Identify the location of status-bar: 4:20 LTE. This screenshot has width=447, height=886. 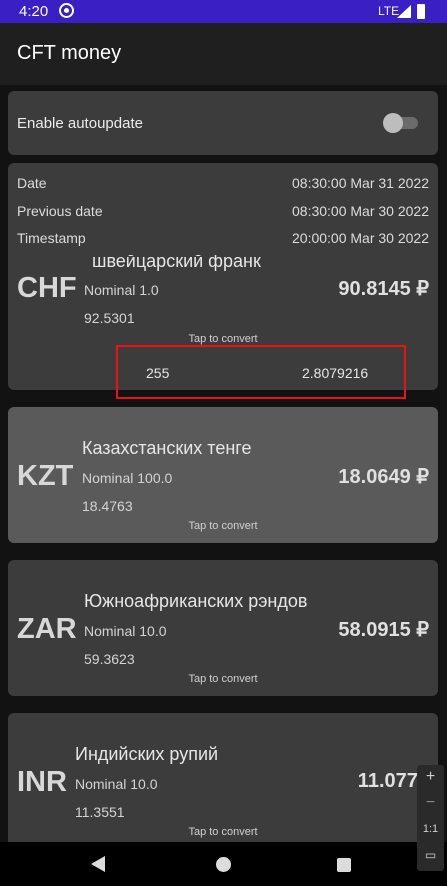
(223, 11).